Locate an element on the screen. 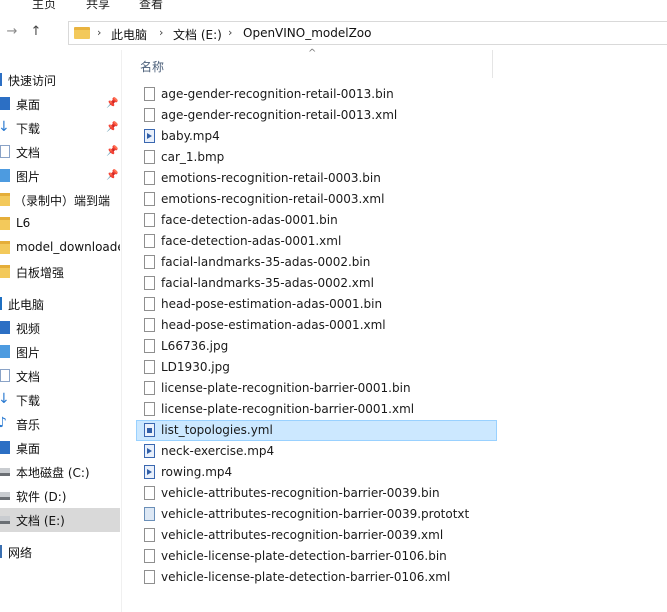 The image size is (667, 612). list-item: head-pose-estimation-adas-0001.bin is located at coordinates (316, 304).